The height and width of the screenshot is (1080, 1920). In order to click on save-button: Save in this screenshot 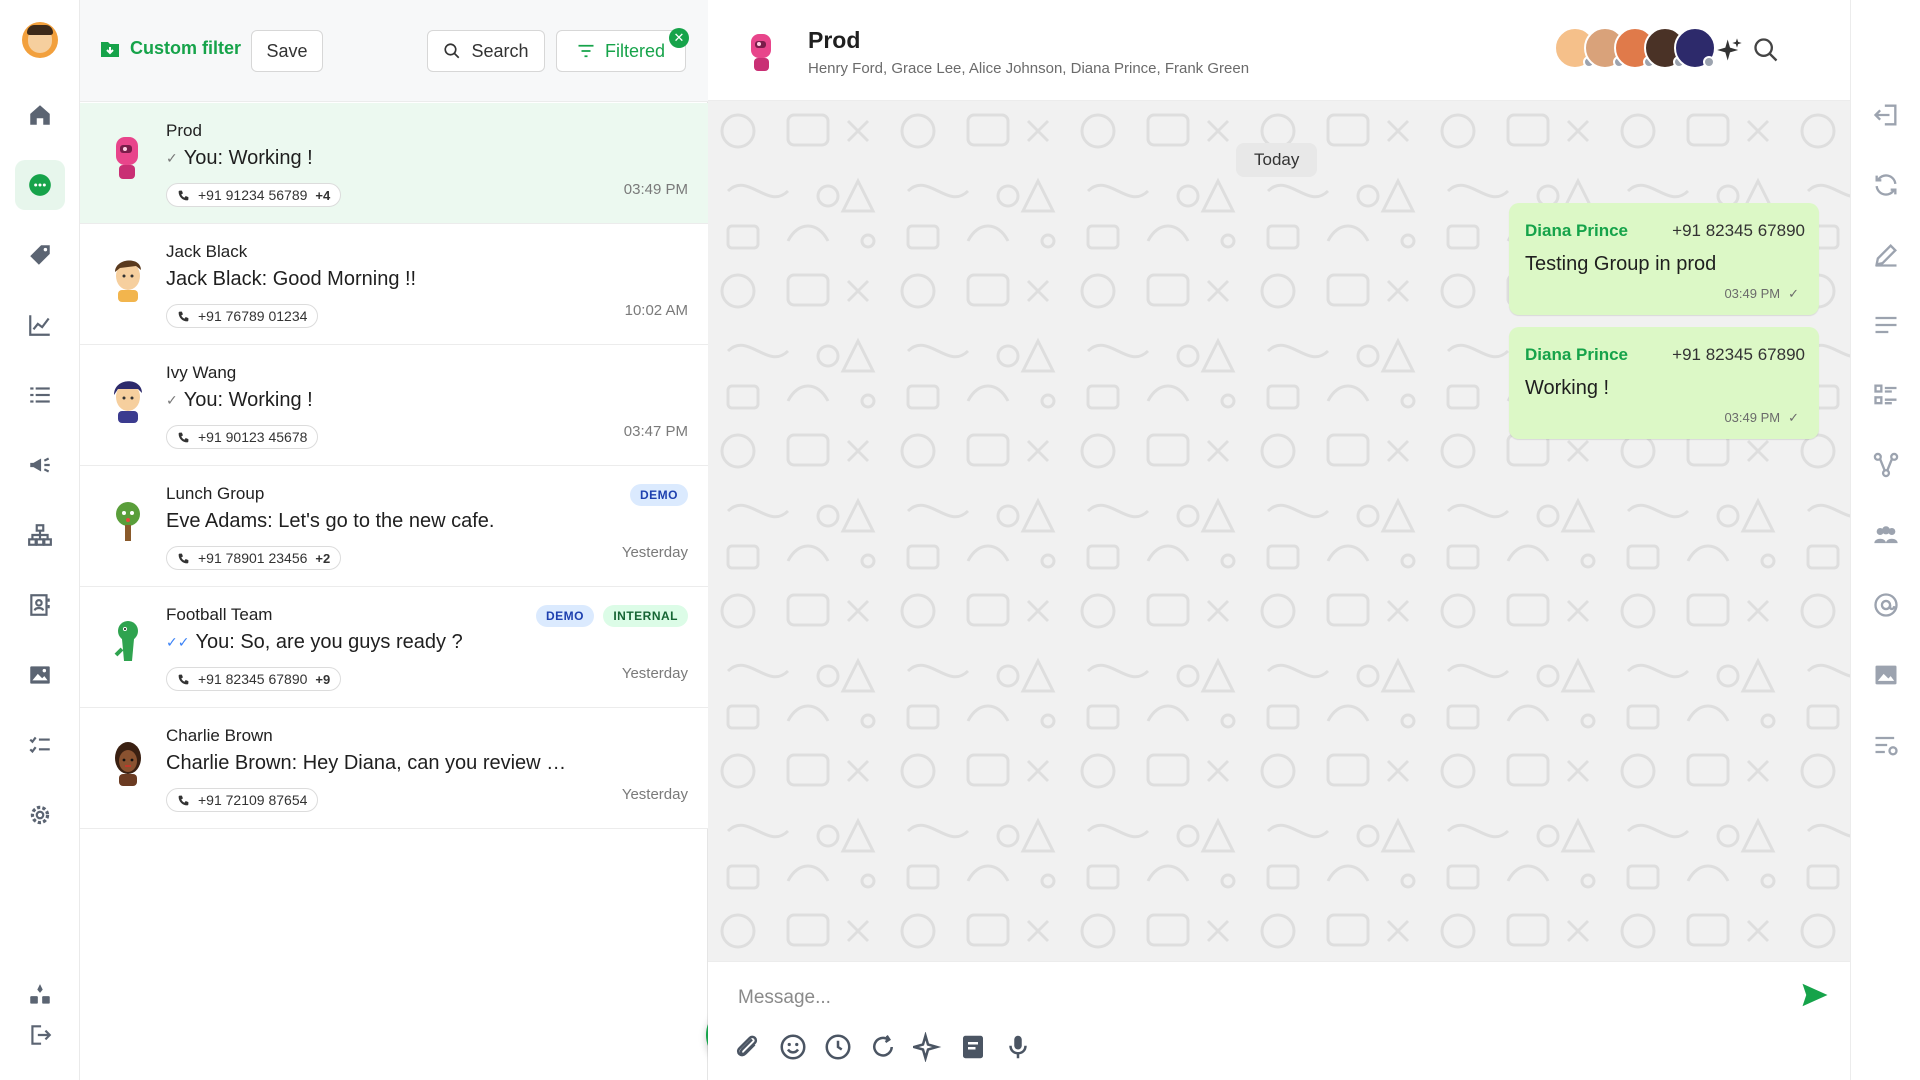, I will do `click(287, 51)`.